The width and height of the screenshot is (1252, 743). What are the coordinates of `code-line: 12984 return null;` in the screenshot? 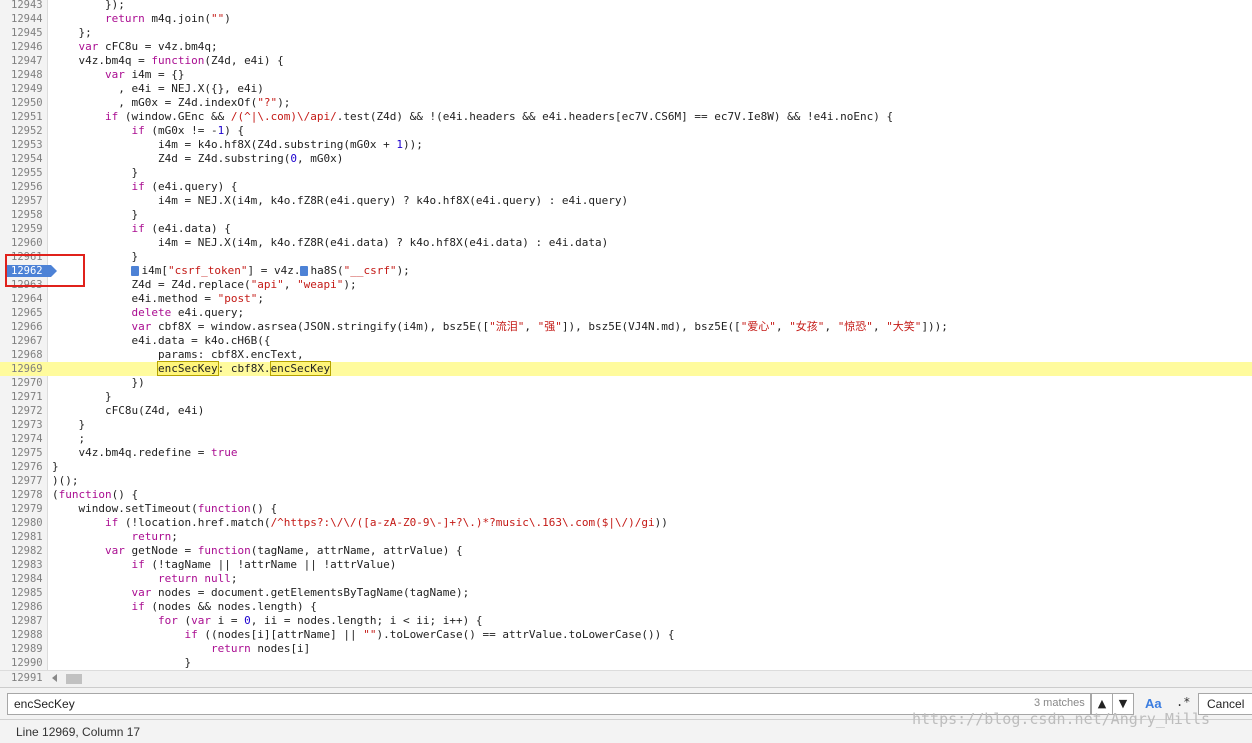 It's located at (626, 579).